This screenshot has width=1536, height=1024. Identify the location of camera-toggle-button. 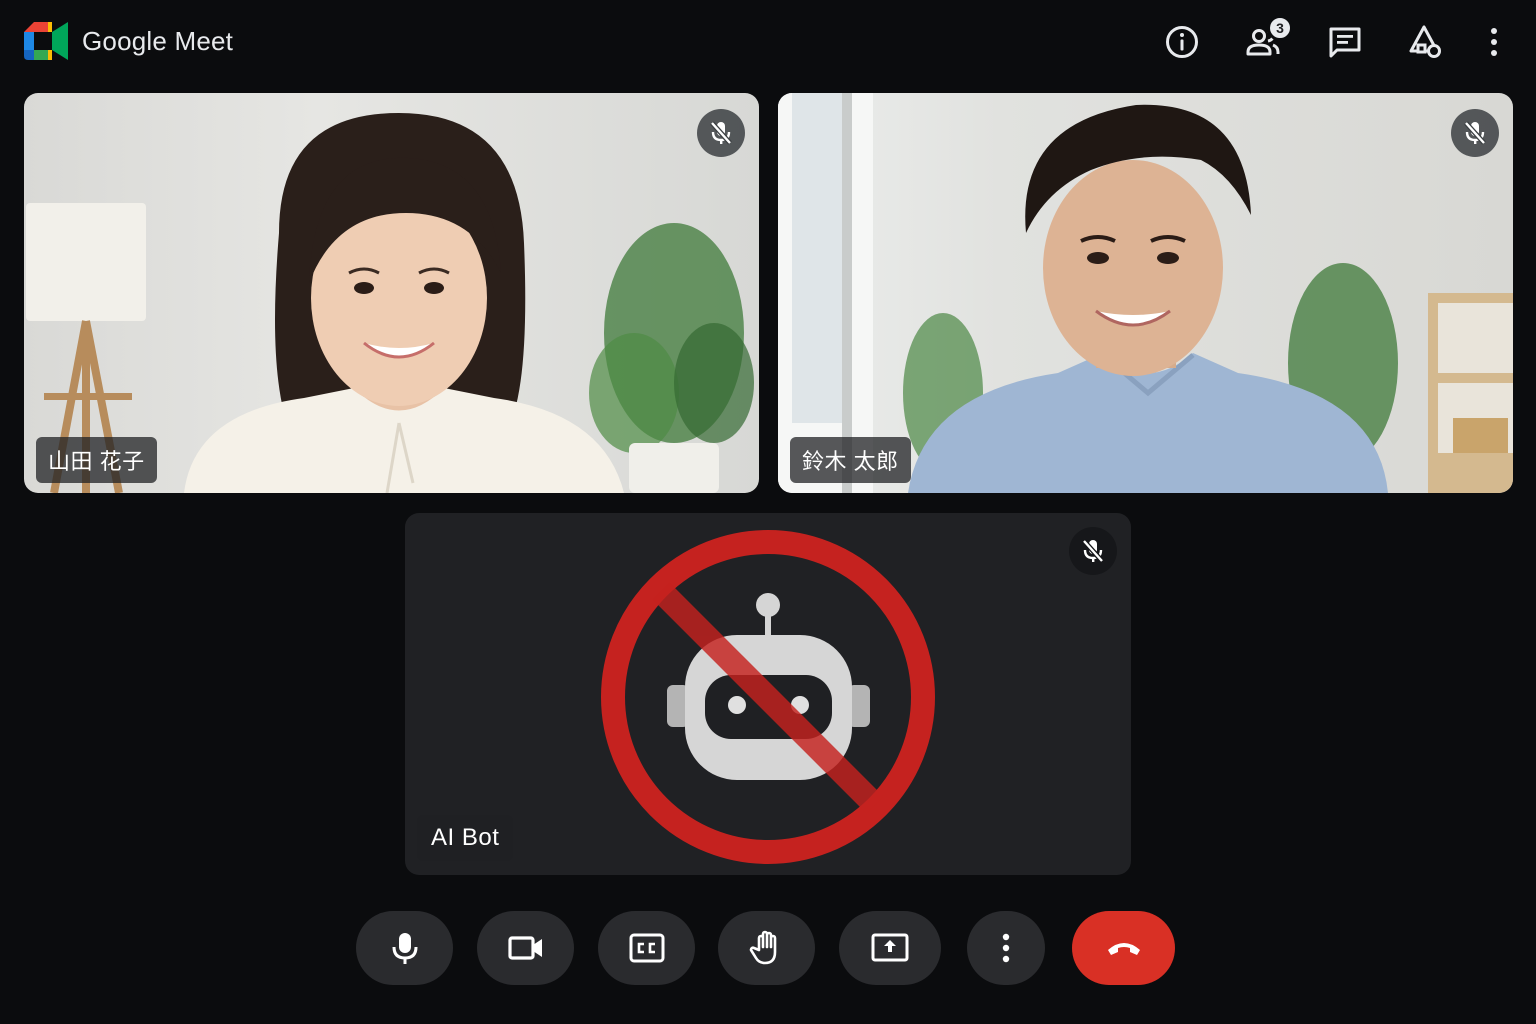
(525, 948).